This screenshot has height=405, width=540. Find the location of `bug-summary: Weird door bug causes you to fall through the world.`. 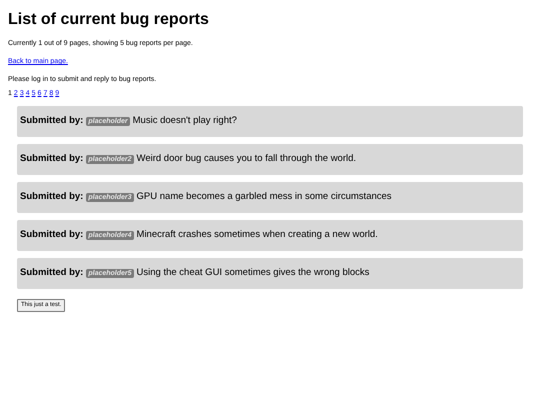

bug-summary: Weird door bug causes you to fall through the world. is located at coordinates (246, 159).